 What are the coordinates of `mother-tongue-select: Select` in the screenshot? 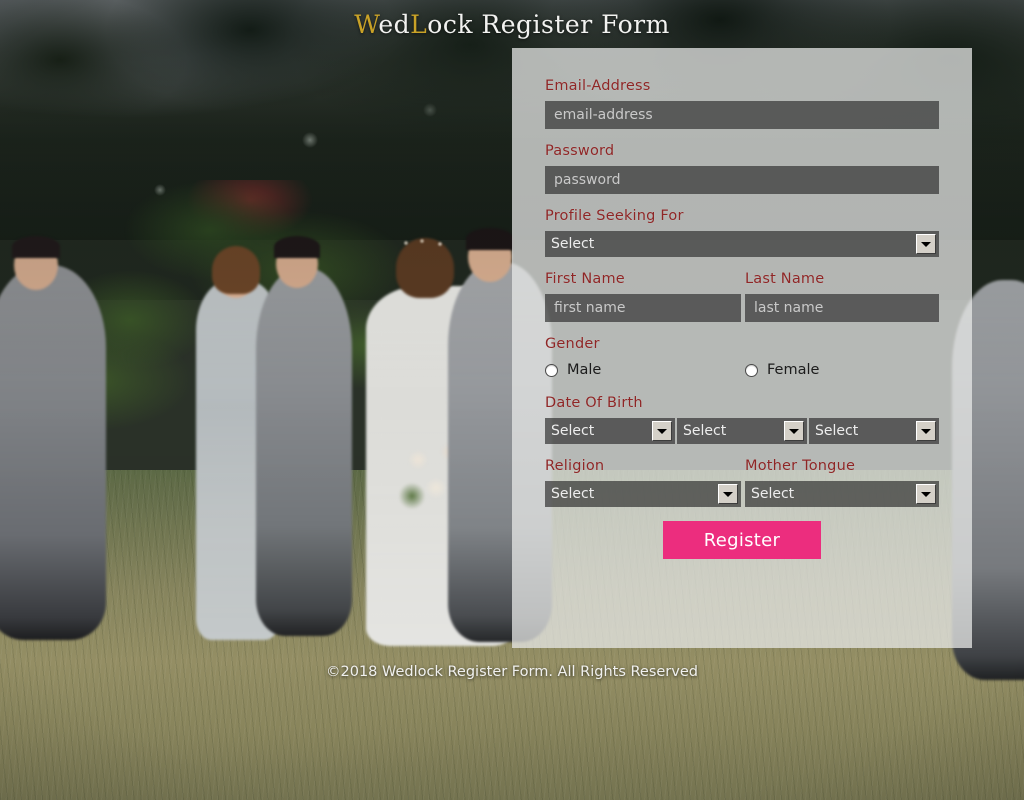 It's located at (841, 494).